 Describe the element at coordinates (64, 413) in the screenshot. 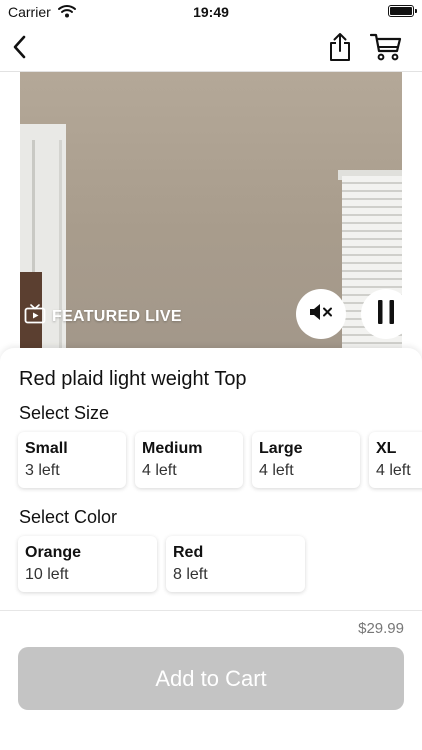

I see `select-size-label: Select Size` at that location.